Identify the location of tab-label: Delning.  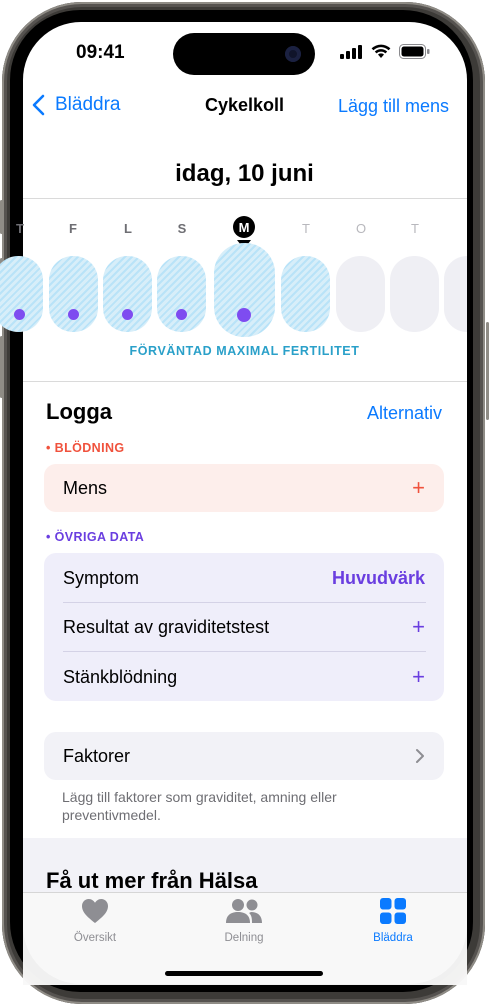
(244, 938).